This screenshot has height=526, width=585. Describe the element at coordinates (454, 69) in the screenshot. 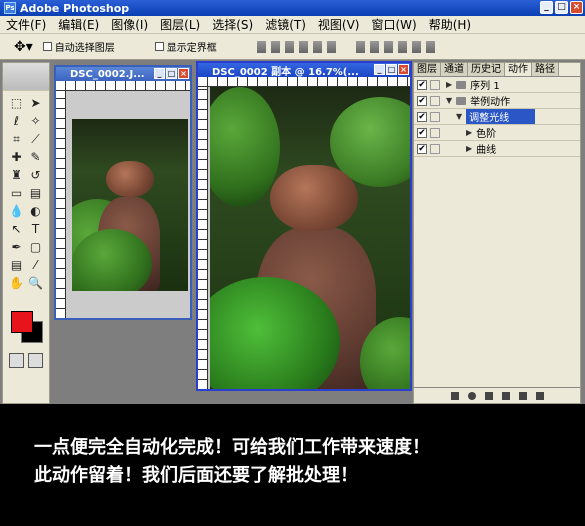

I see `tab-channels: 通道` at that location.